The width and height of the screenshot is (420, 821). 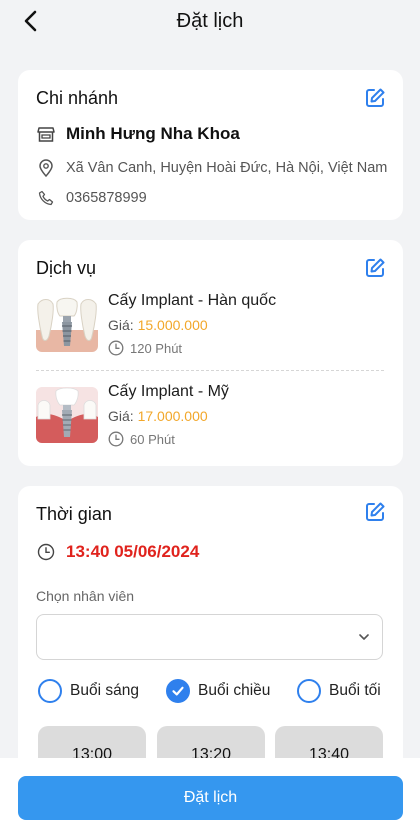 I want to click on time-section-title: Thời gian, so click(x=74, y=514).